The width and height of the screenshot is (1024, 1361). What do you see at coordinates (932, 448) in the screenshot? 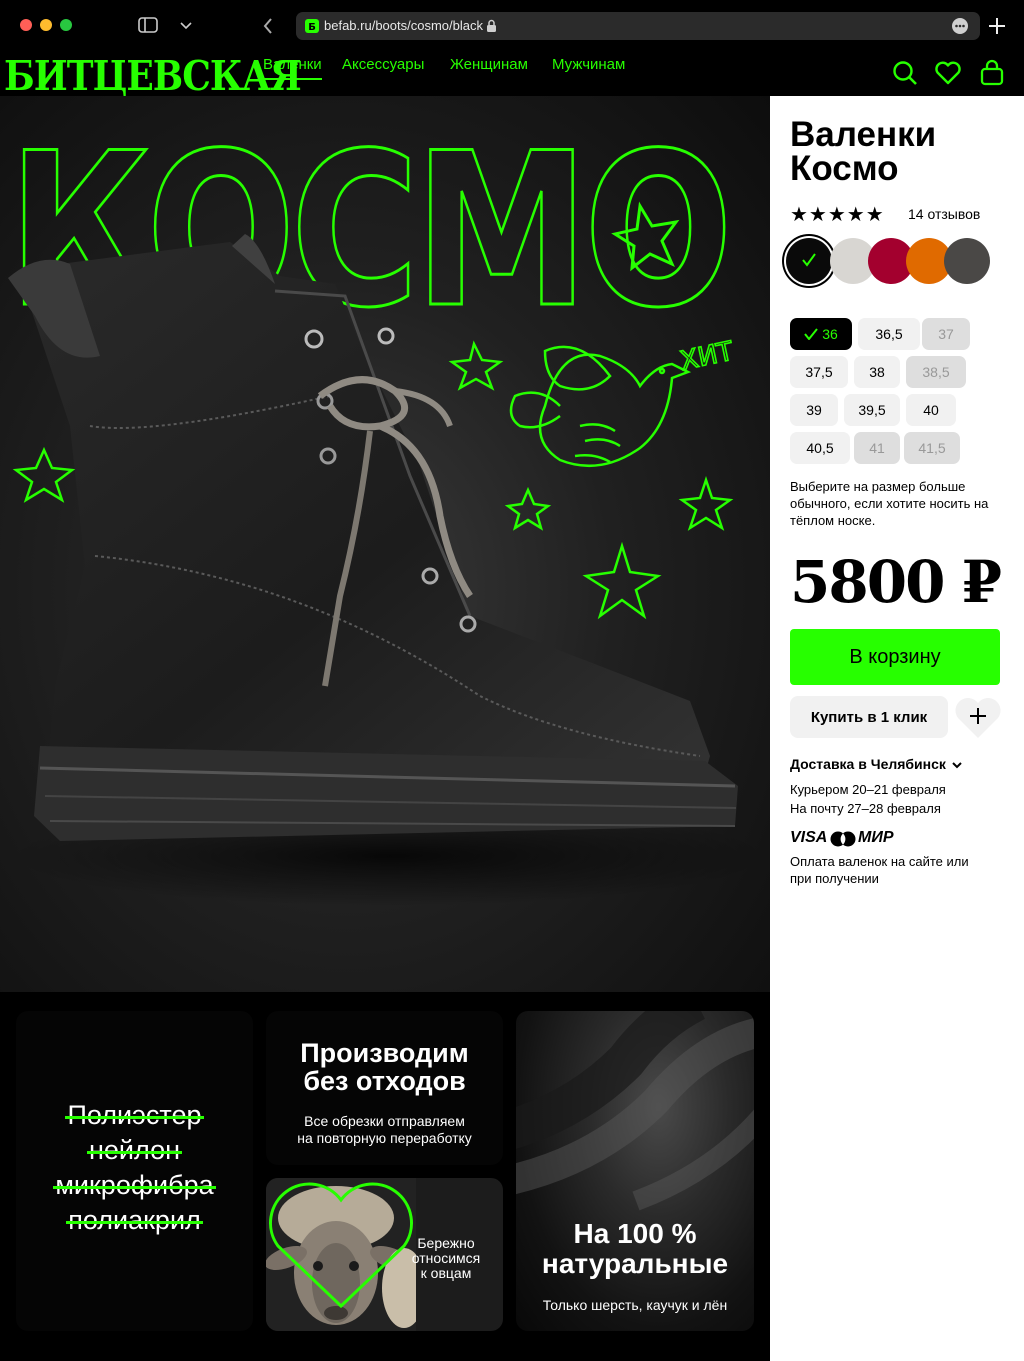
I see `size-option-unavailable: 41,5` at bounding box center [932, 448].